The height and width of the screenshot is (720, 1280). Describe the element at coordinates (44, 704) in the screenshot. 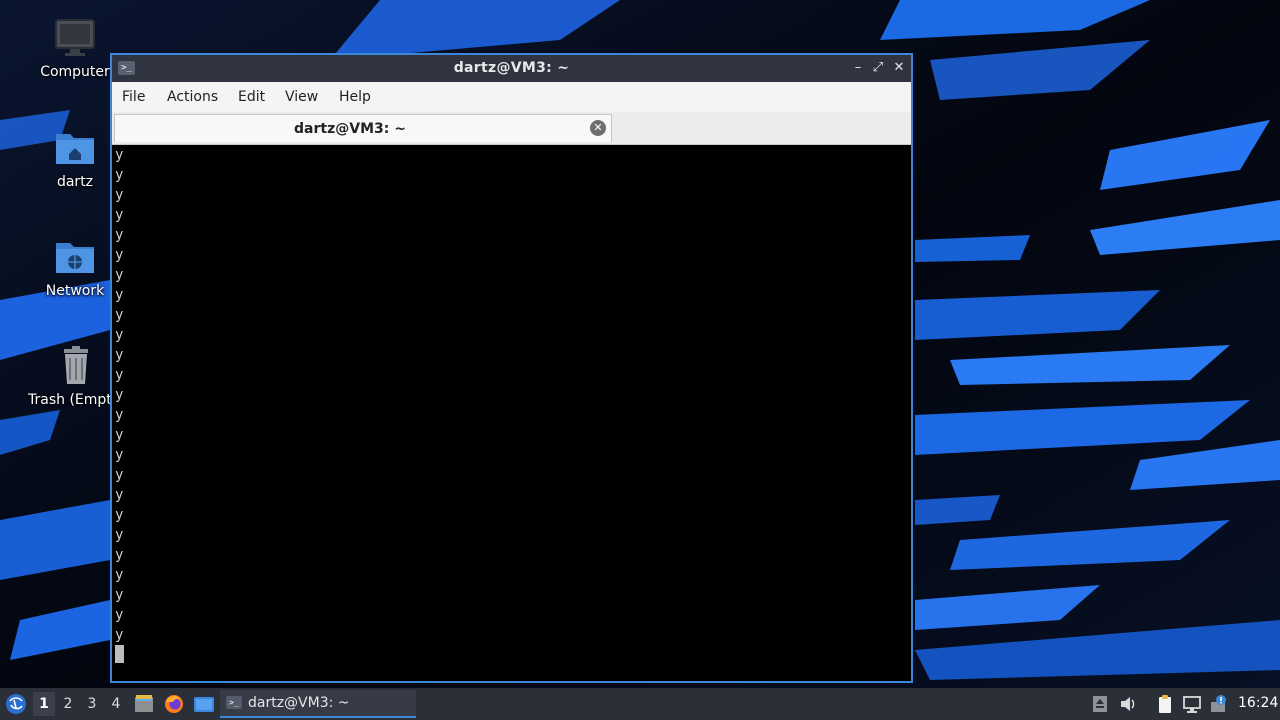

I see `workspace-1: 1` at that location.